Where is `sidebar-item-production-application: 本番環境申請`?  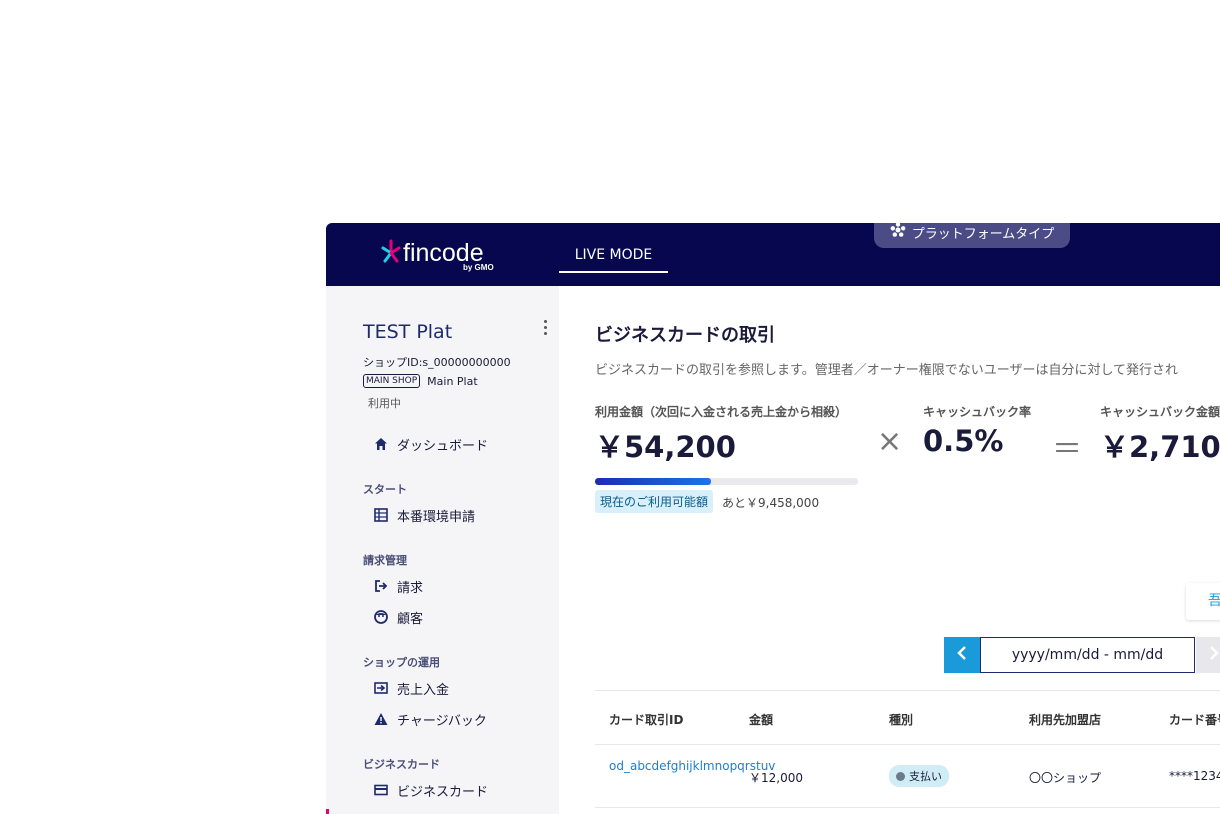
sidebar-item-production-application: 本番環境申請 is located at coordinates (424, 515).